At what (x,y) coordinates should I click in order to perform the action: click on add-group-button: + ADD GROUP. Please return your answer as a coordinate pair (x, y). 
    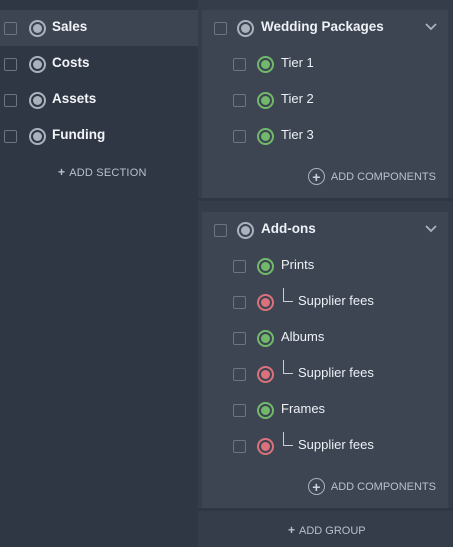
    Looking at the image, I should click on (327, 530).